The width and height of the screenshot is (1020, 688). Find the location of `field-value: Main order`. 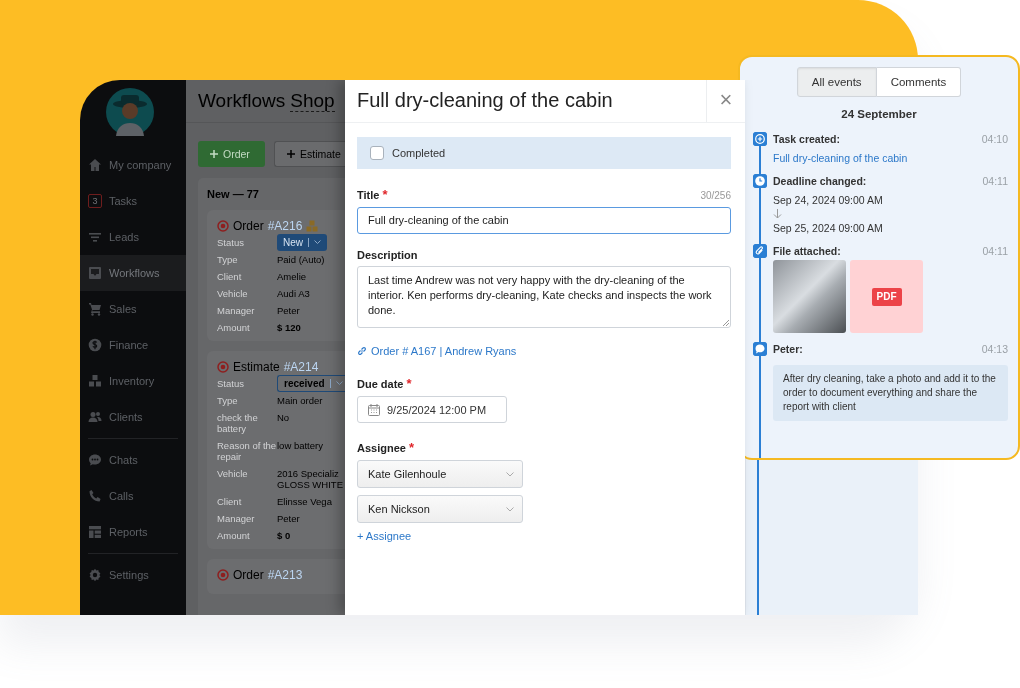

field-value: Main order is located at coordinates (300, 400).